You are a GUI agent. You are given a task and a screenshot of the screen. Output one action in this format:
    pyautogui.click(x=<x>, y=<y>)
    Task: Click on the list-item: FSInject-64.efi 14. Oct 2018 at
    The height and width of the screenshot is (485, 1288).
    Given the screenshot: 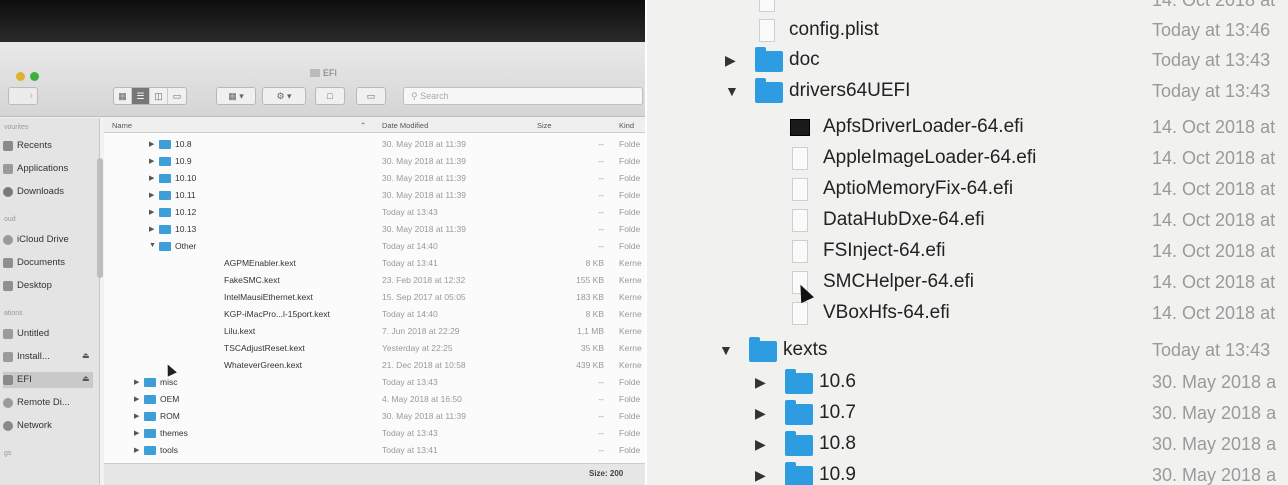 What is the action you would take?
    pyautogui.click(x=967, y=252)
    